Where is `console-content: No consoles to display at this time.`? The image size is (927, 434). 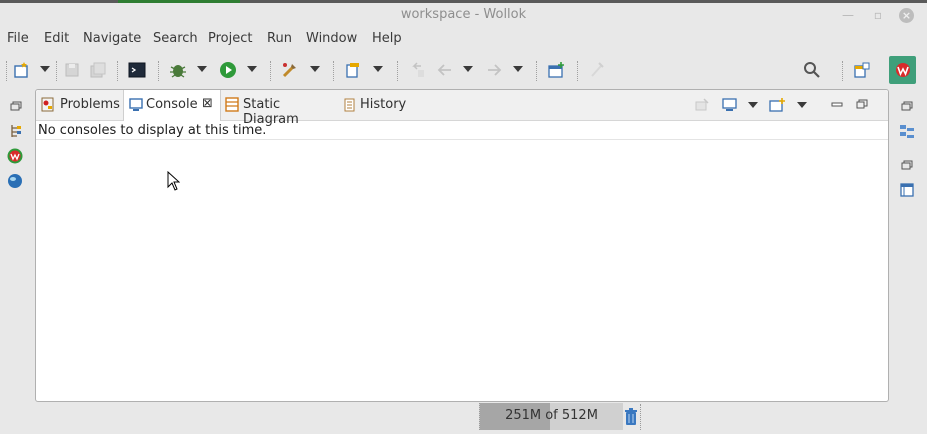
console-content: No consoles to display at this time. is located at coordinates (462, 130).